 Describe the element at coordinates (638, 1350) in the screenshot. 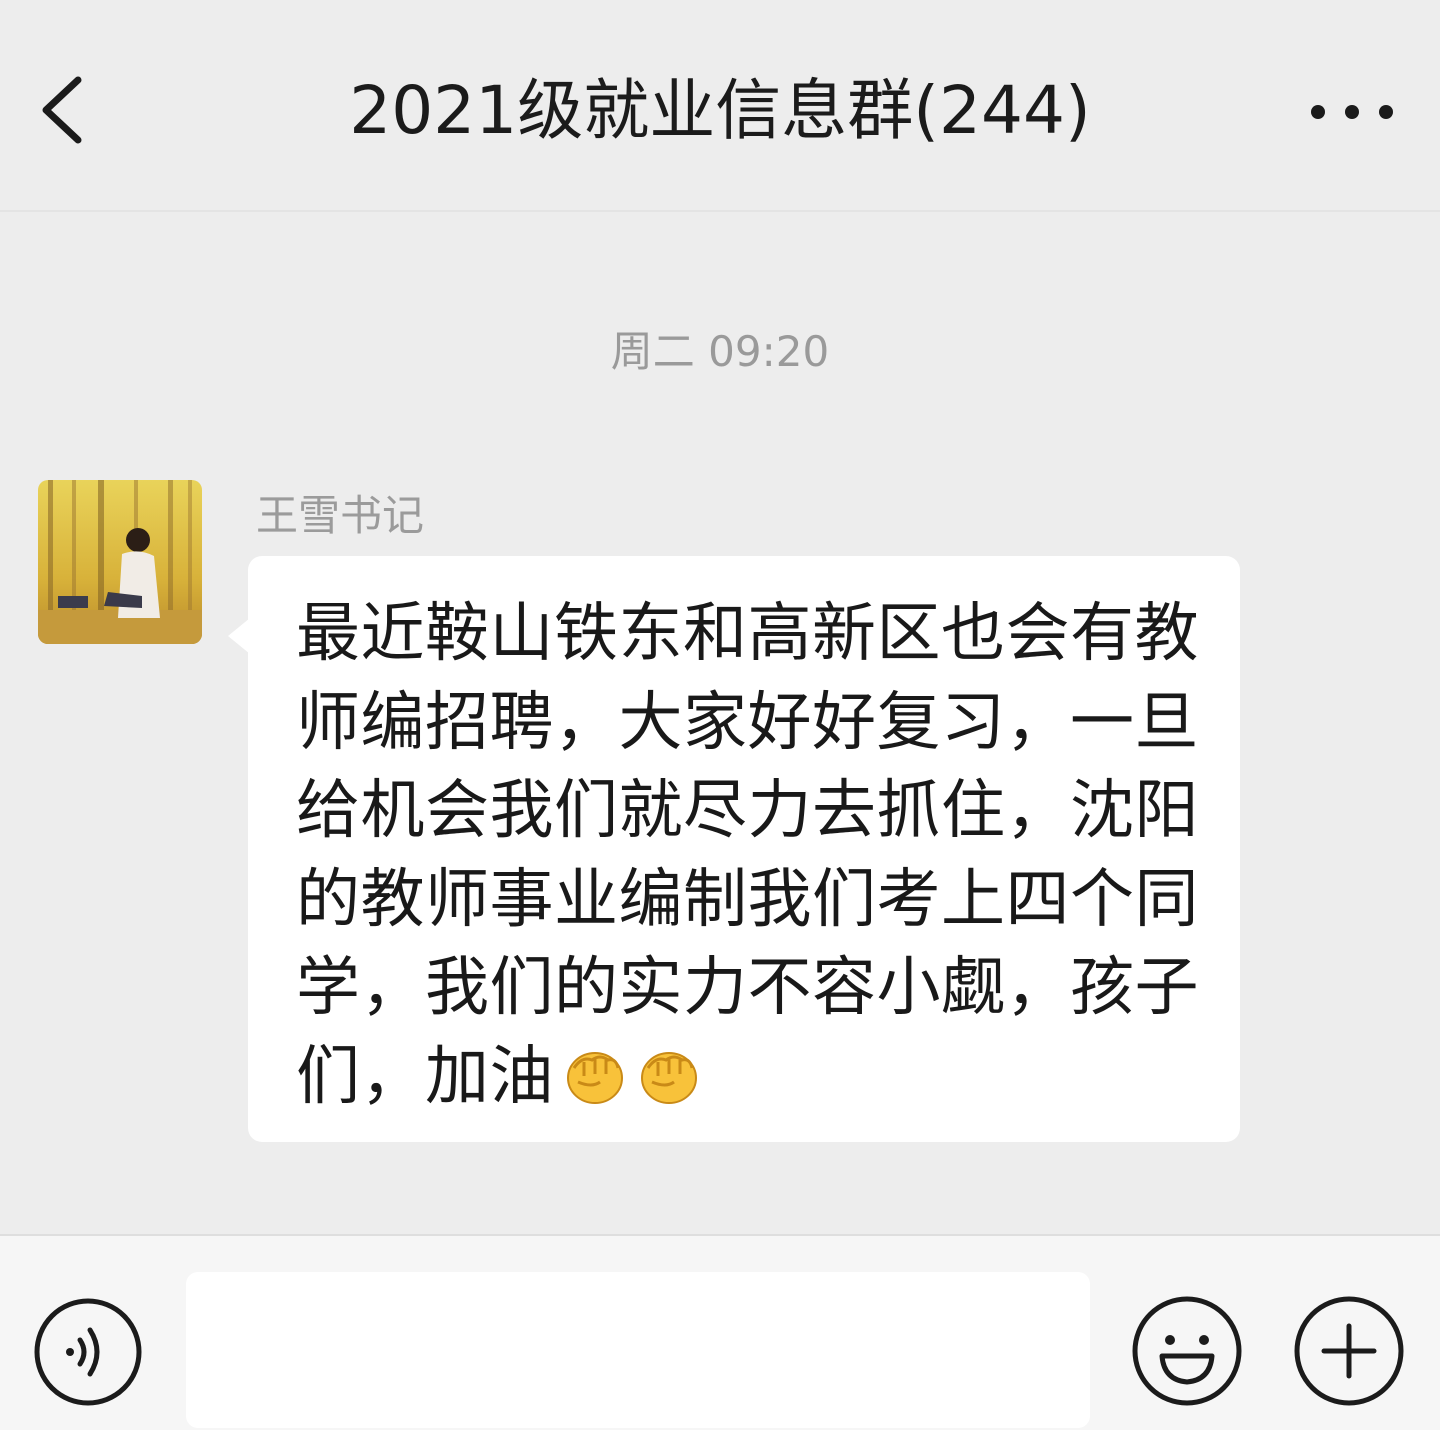

I see `message-input` at that location.